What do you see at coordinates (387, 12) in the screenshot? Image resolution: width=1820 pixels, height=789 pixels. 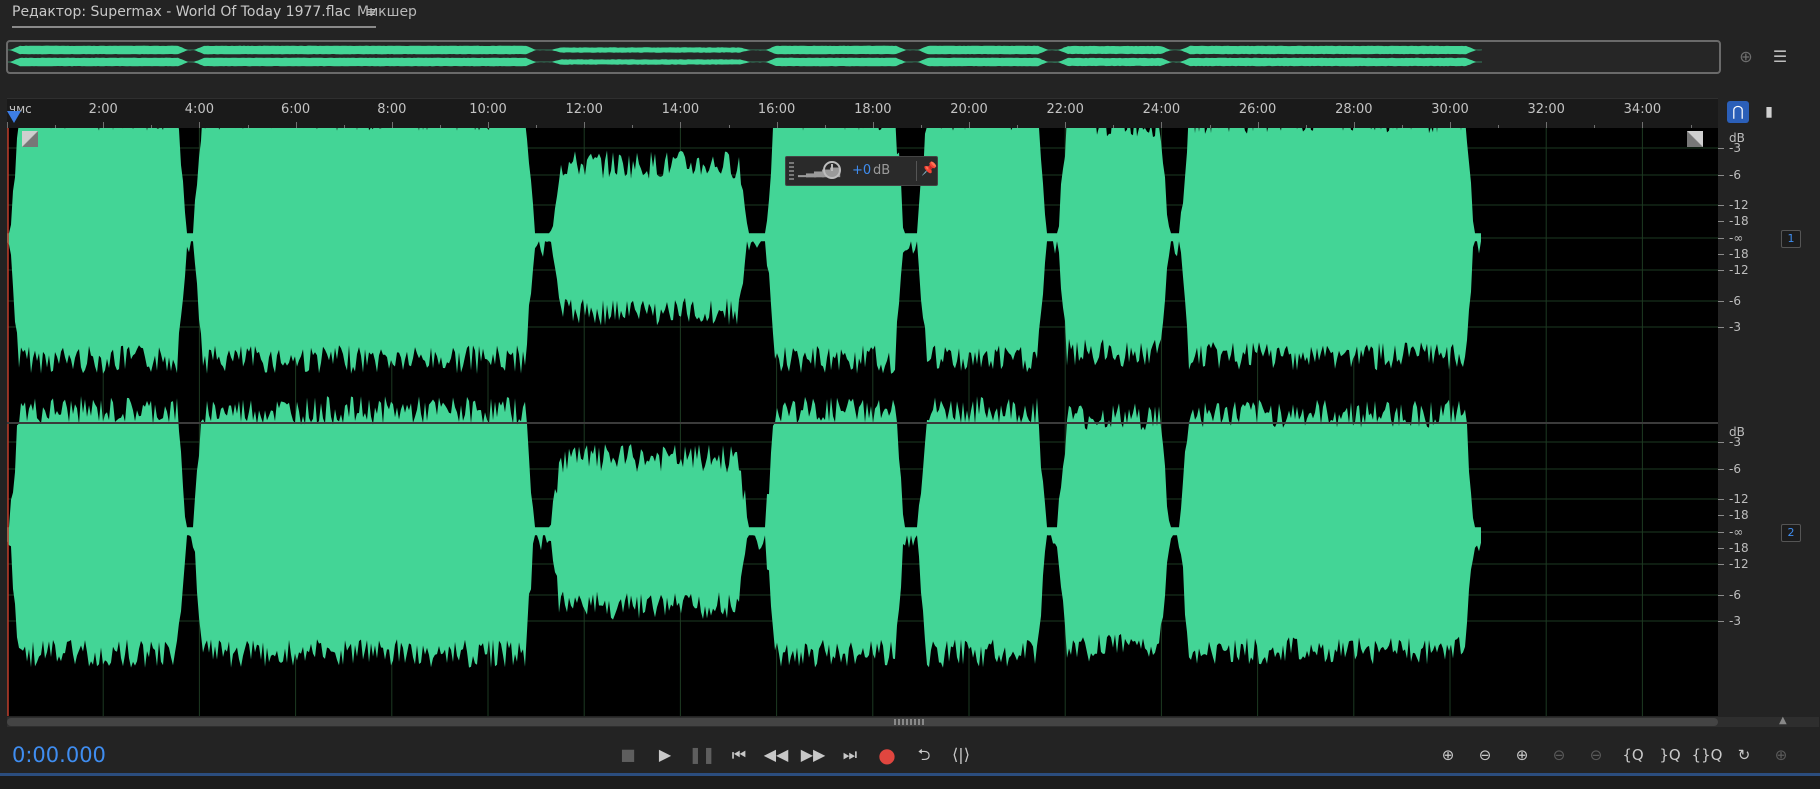 I see `tab-mixer: Микшер` at bounding box center [387, 12].